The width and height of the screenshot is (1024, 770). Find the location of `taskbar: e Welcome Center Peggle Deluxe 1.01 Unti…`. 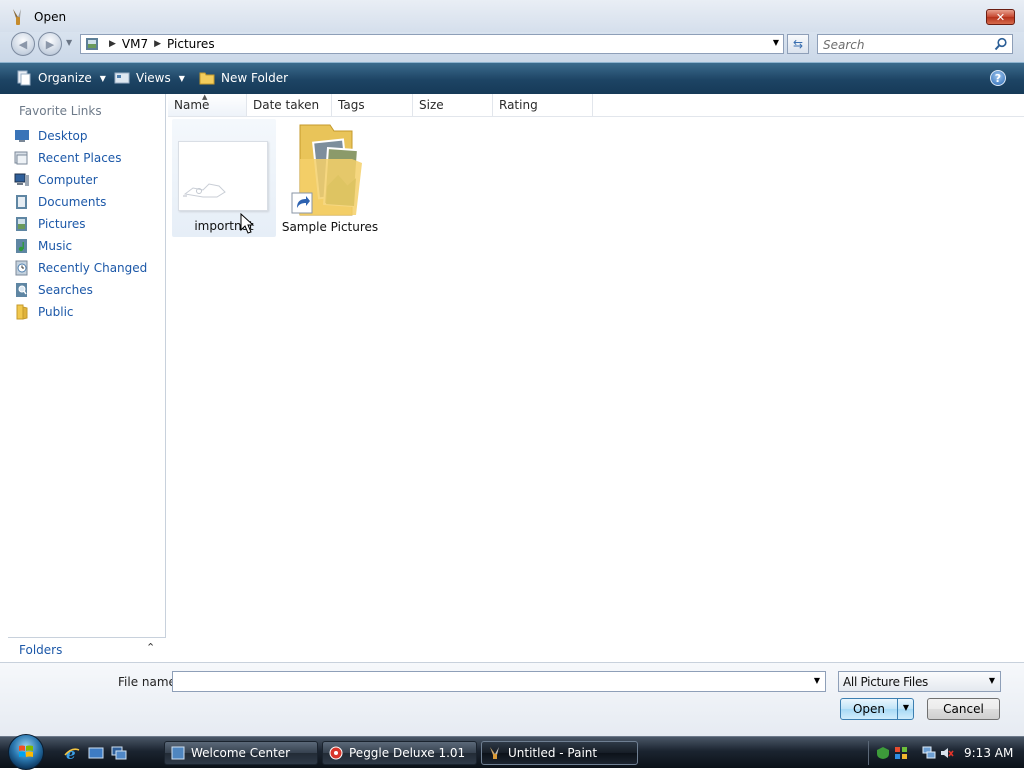

taskbar: e Welcome Center Peggle Deluxe 1.01 Unti… is located at coordinates (512, 752).